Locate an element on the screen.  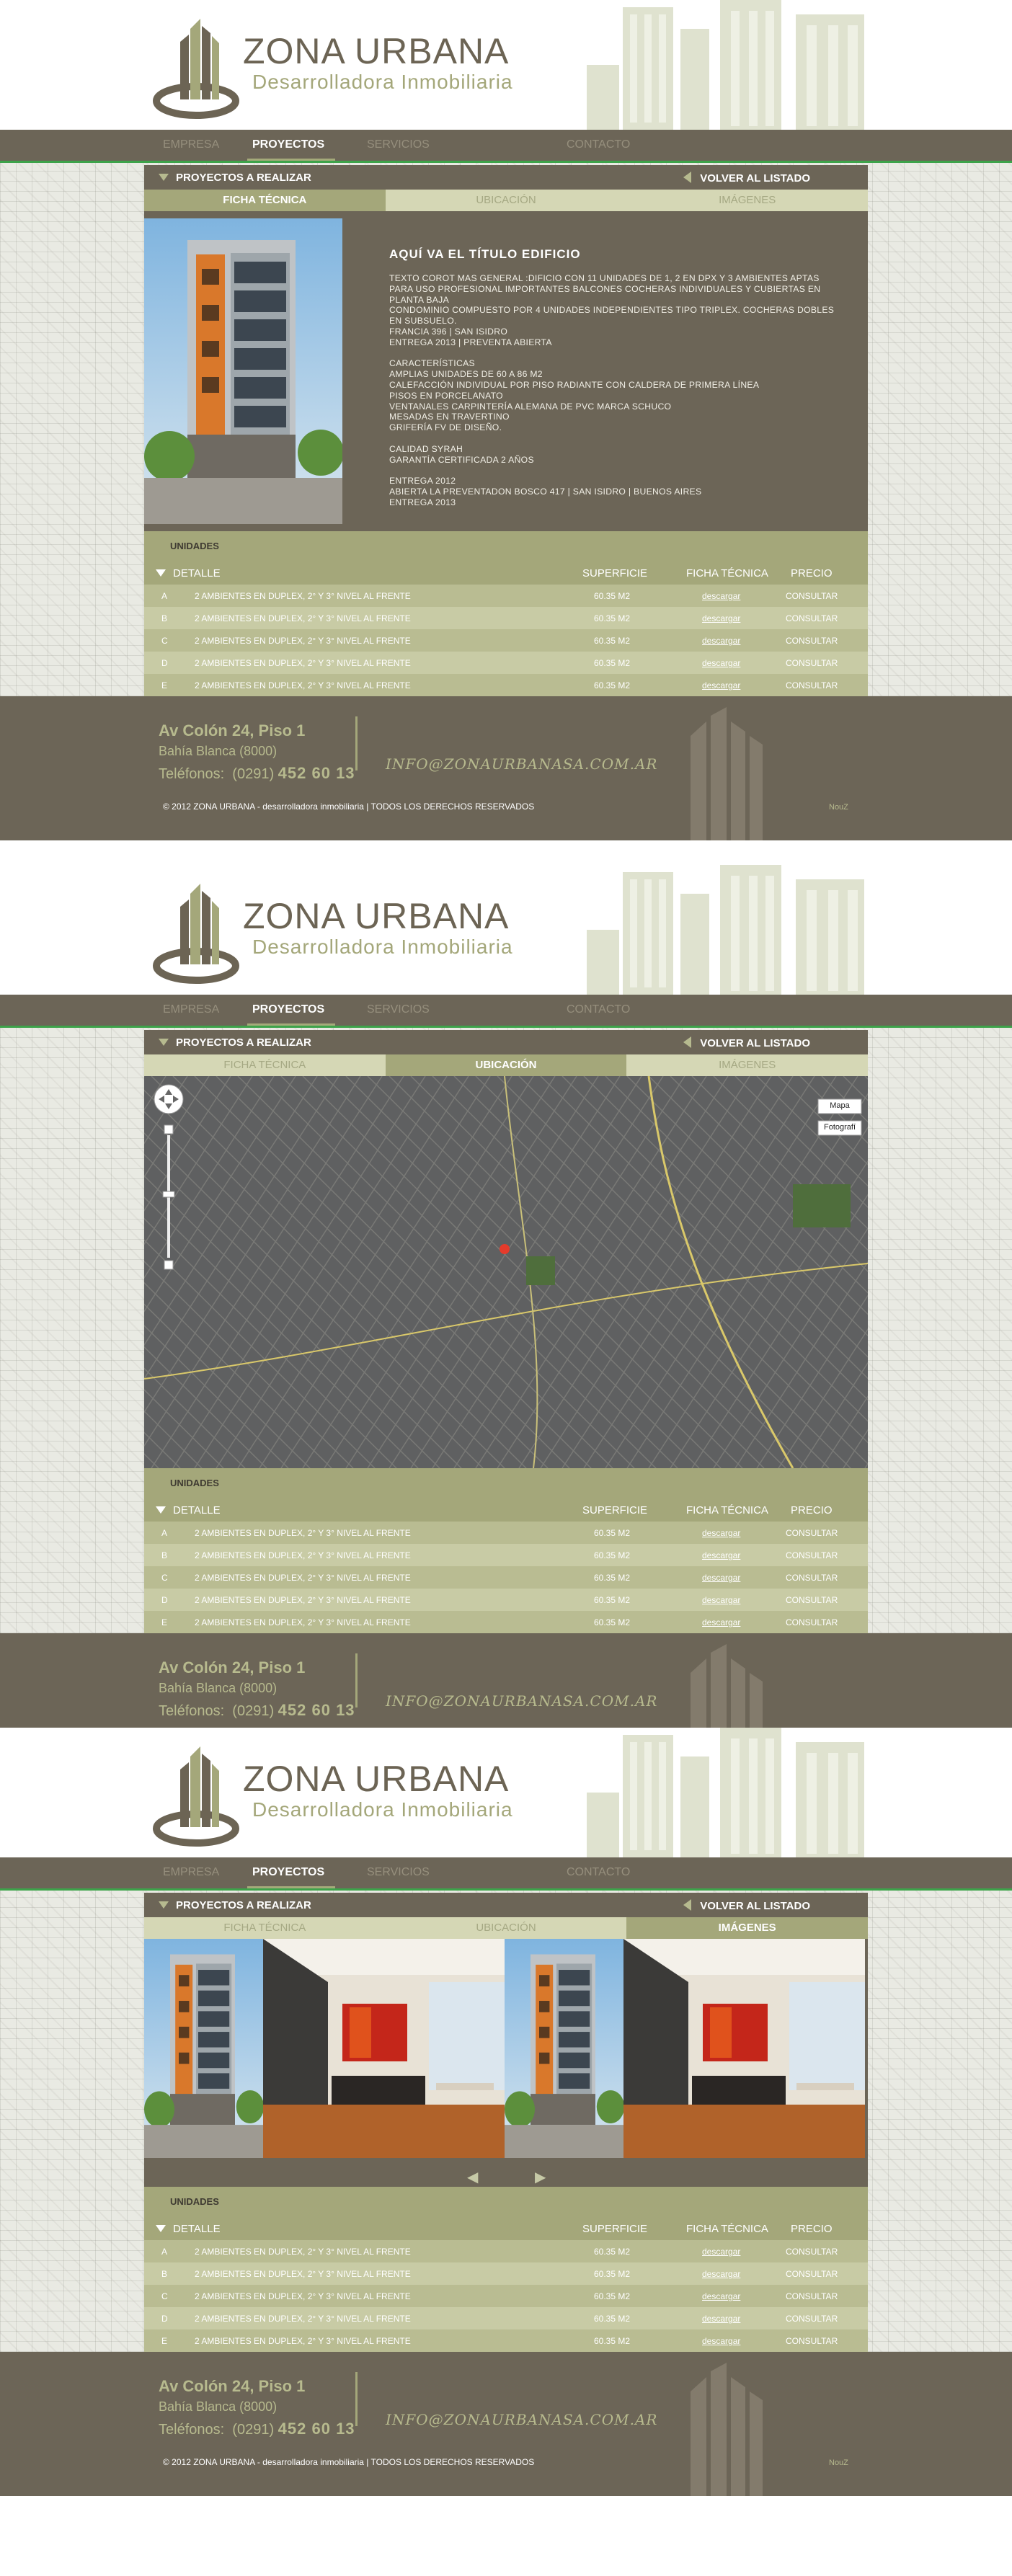
image-gallery is located at coordinates (506, 2048).